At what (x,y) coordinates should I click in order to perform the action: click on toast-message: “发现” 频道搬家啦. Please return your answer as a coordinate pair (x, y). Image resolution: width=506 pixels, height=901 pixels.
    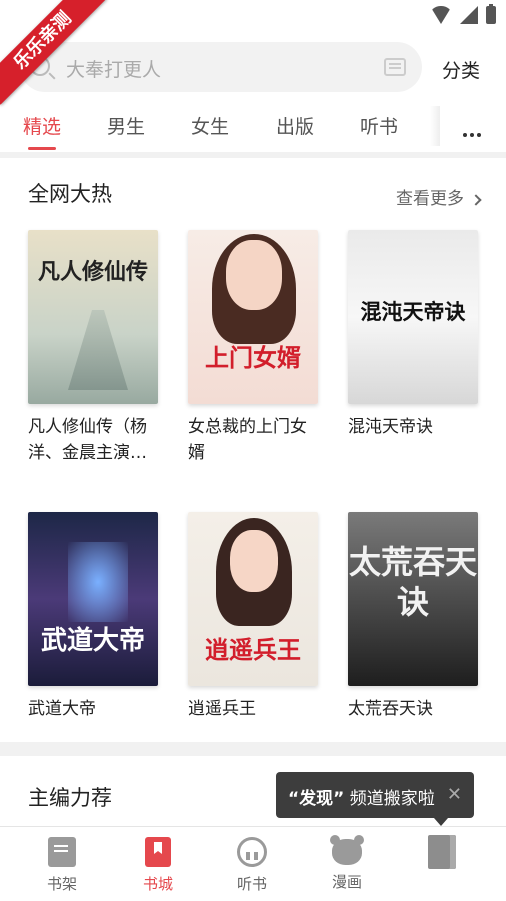
    Looking at the image, I should click on (361, 796).